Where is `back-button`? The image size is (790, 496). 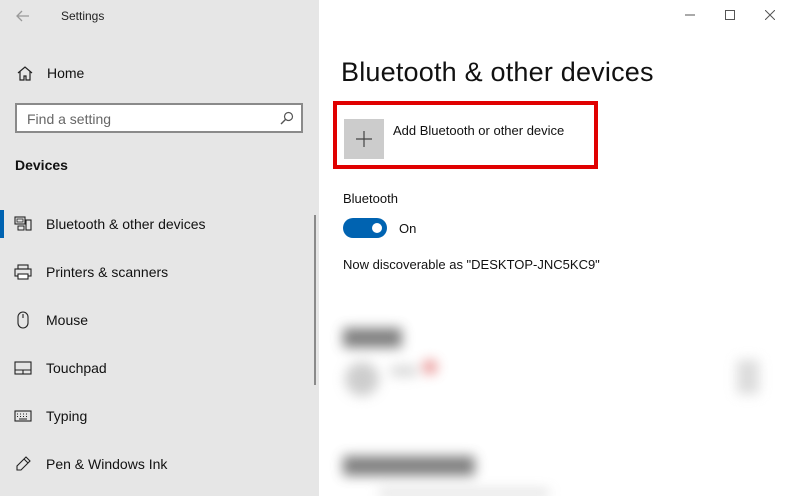
back-button is located at coordinates (23, 16).